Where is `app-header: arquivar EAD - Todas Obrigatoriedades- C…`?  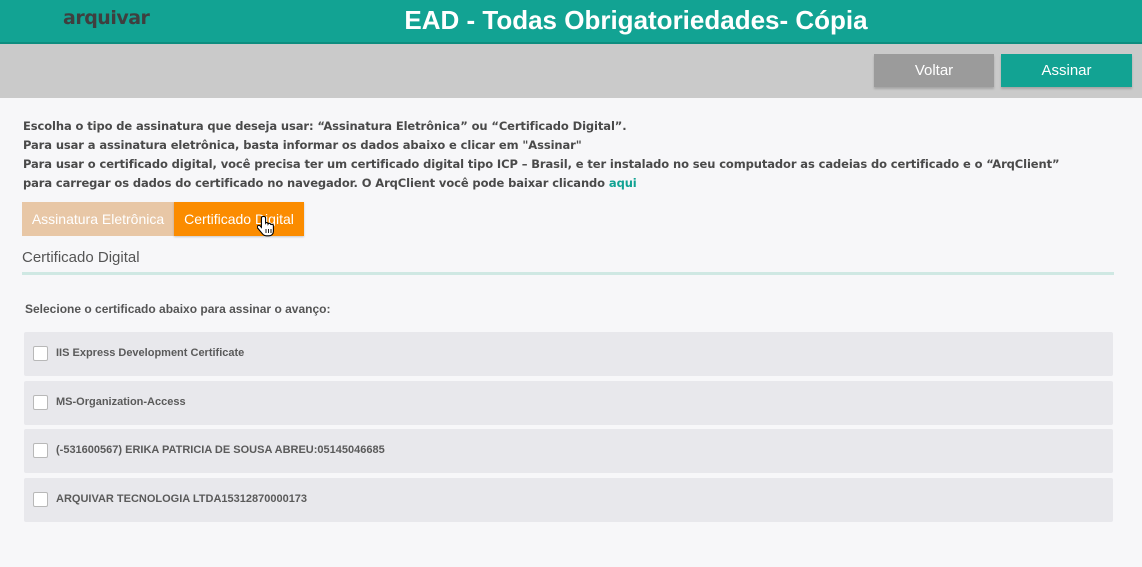 app-header: arquivar EAD - Todas Obrigatoriedades- C… is located at coordinates (571, 22).